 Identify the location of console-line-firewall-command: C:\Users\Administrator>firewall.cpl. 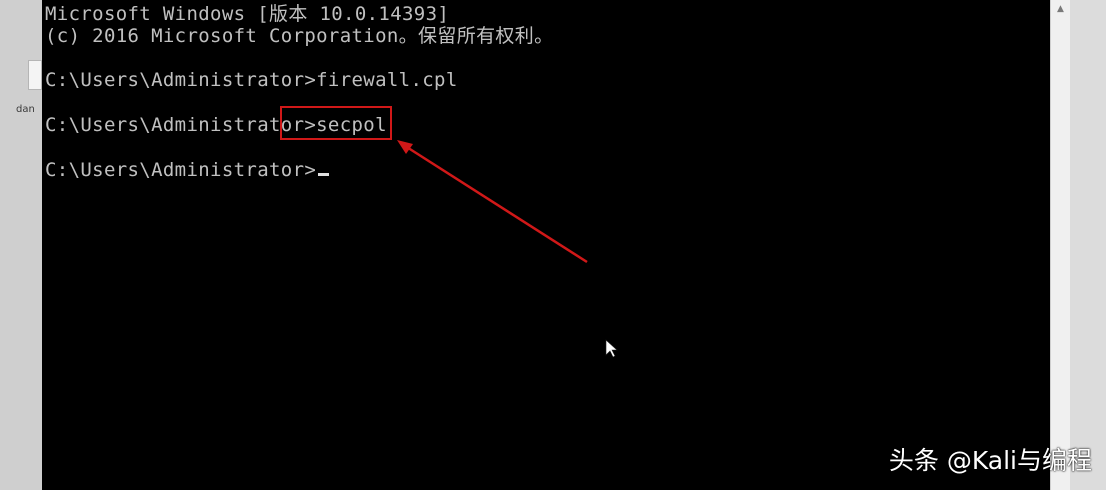
(251, 80).